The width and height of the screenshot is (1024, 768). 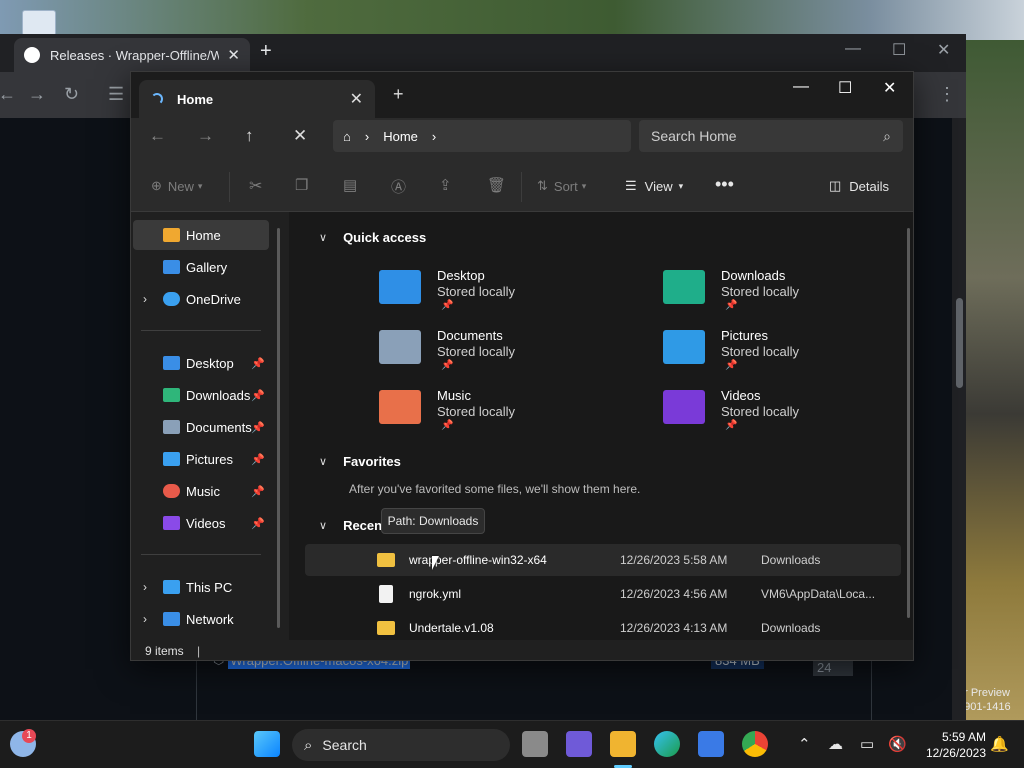 I want to click on content-scrollbar, so click(x=908, y=423).